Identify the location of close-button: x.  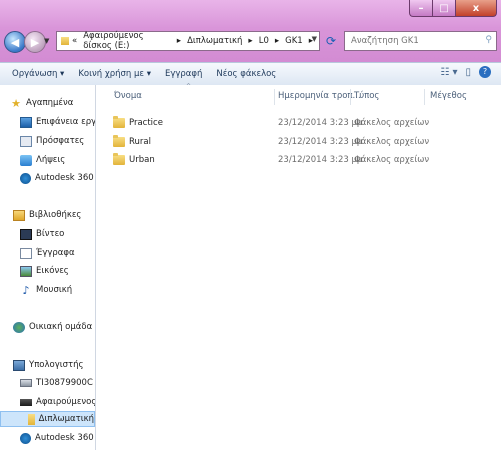
(476, 8).